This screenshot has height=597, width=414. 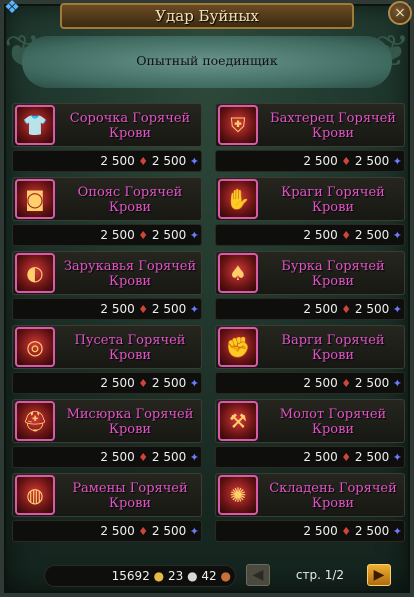 What do you see at coordinates (333, 200) in the screenshot?
I see `item-name: Краги Горячей Крови` at bounding box center [333, 200].